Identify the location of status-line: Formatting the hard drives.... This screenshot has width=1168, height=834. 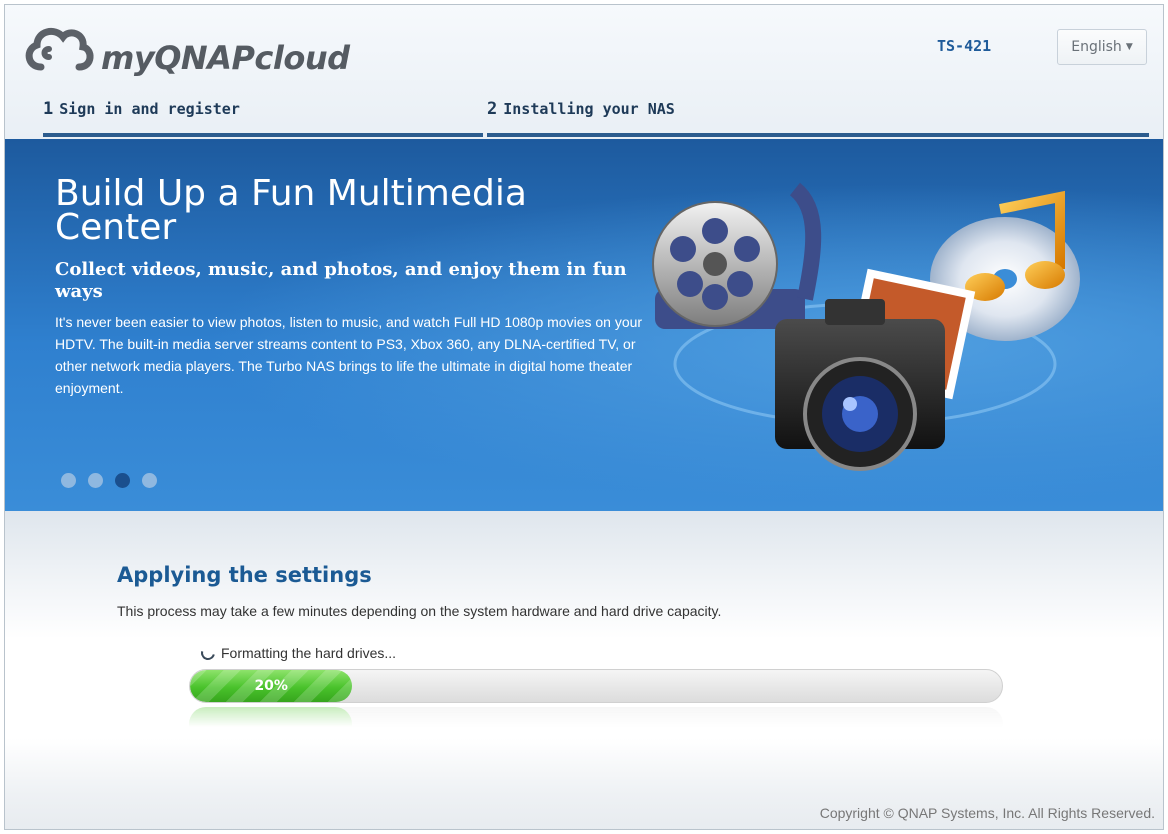
(297, 653).